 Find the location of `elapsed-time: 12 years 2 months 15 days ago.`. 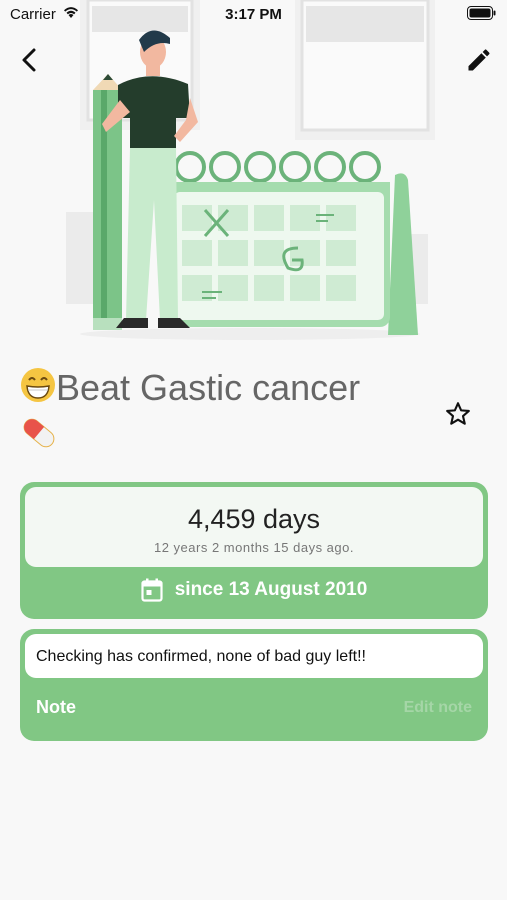

elapsed-time: 12 years 2 months 15 days ago. is located at coordinates (253, 547).